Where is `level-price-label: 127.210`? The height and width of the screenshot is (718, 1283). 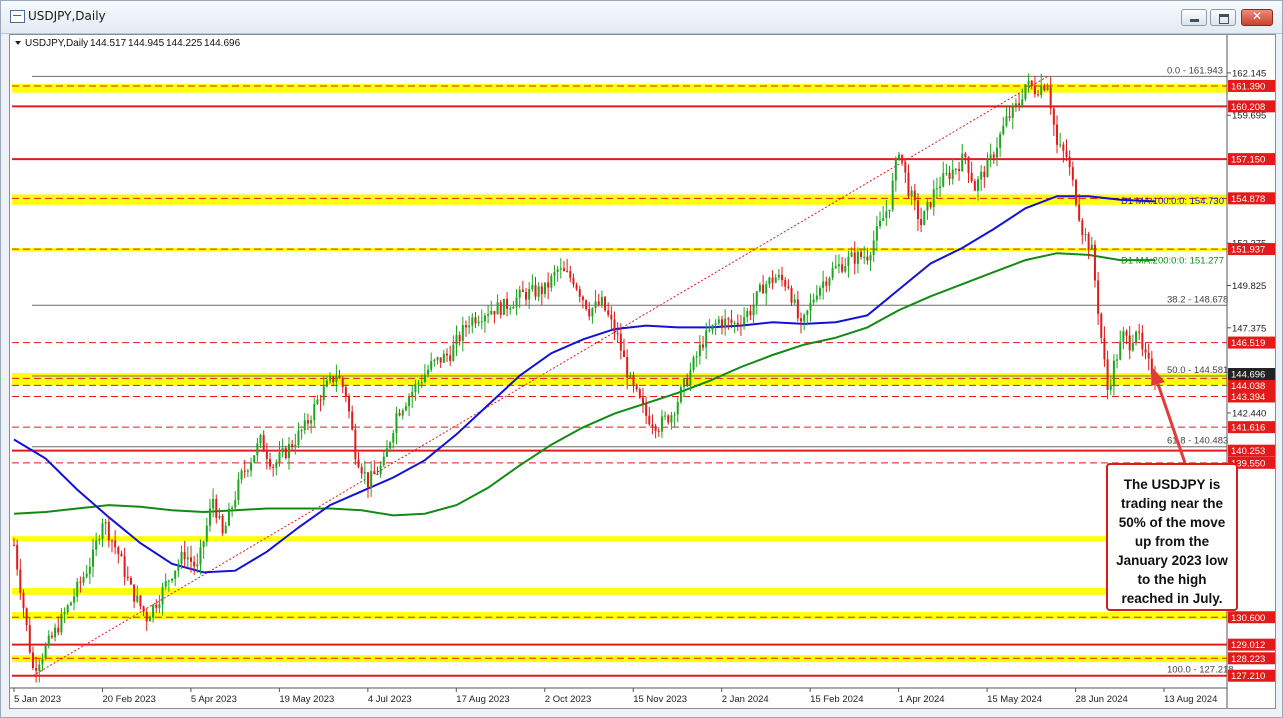
level-price-label: 127.210 is located at coordinates (1248, 676).